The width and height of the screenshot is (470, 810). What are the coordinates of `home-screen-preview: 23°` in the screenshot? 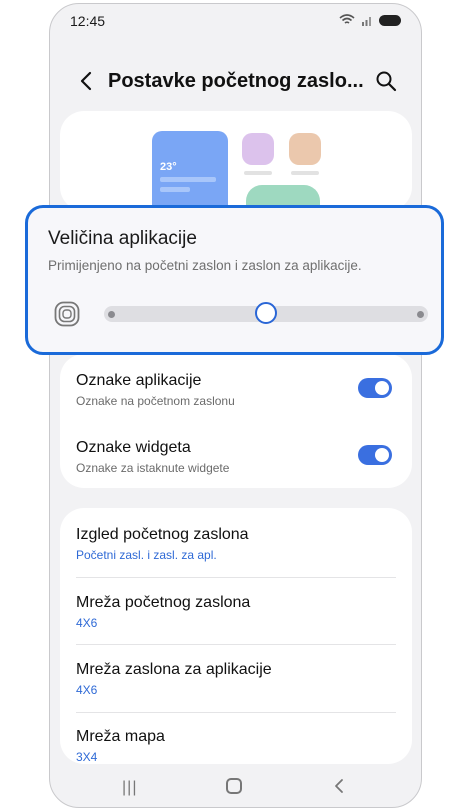 It's located at (236, 161).